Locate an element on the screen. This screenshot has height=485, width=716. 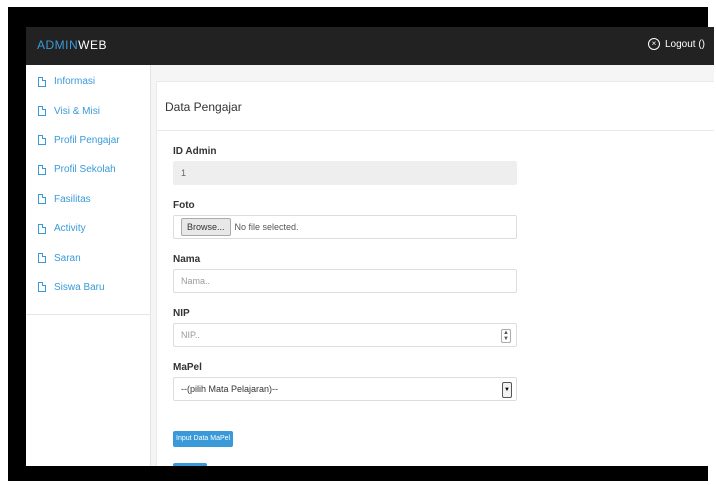
sidebar-item-profil-sekolah: Profil Sekolah is located at coordinates (88, 169).